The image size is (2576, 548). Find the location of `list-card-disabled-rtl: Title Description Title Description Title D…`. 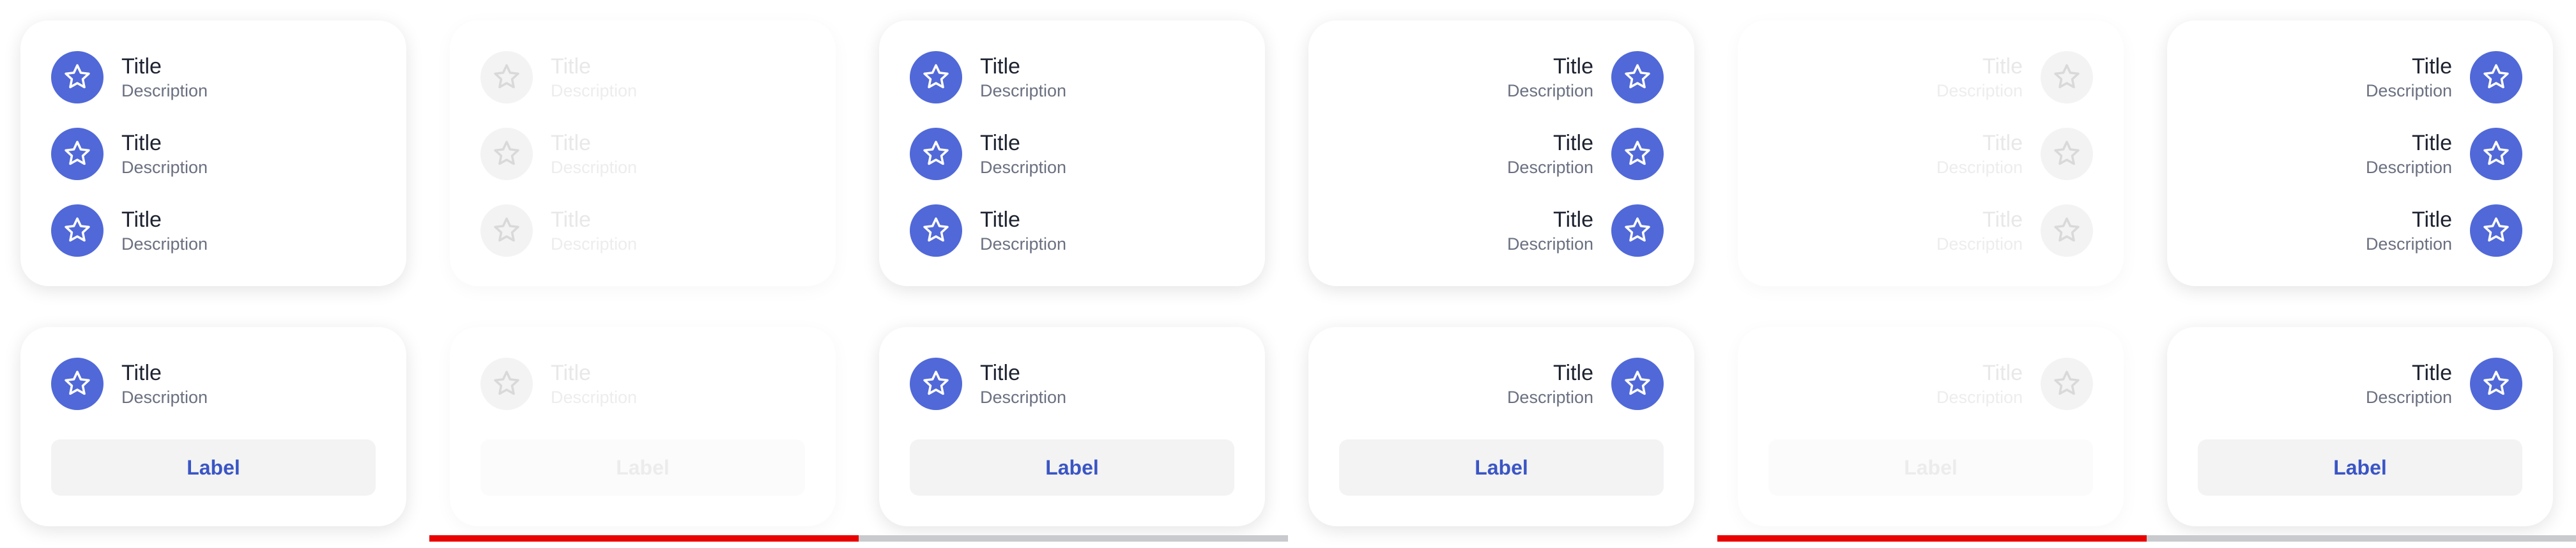

list-card-disabled-rtl: Title Description Title Description Title D… is located at coordinates (1931, 153).